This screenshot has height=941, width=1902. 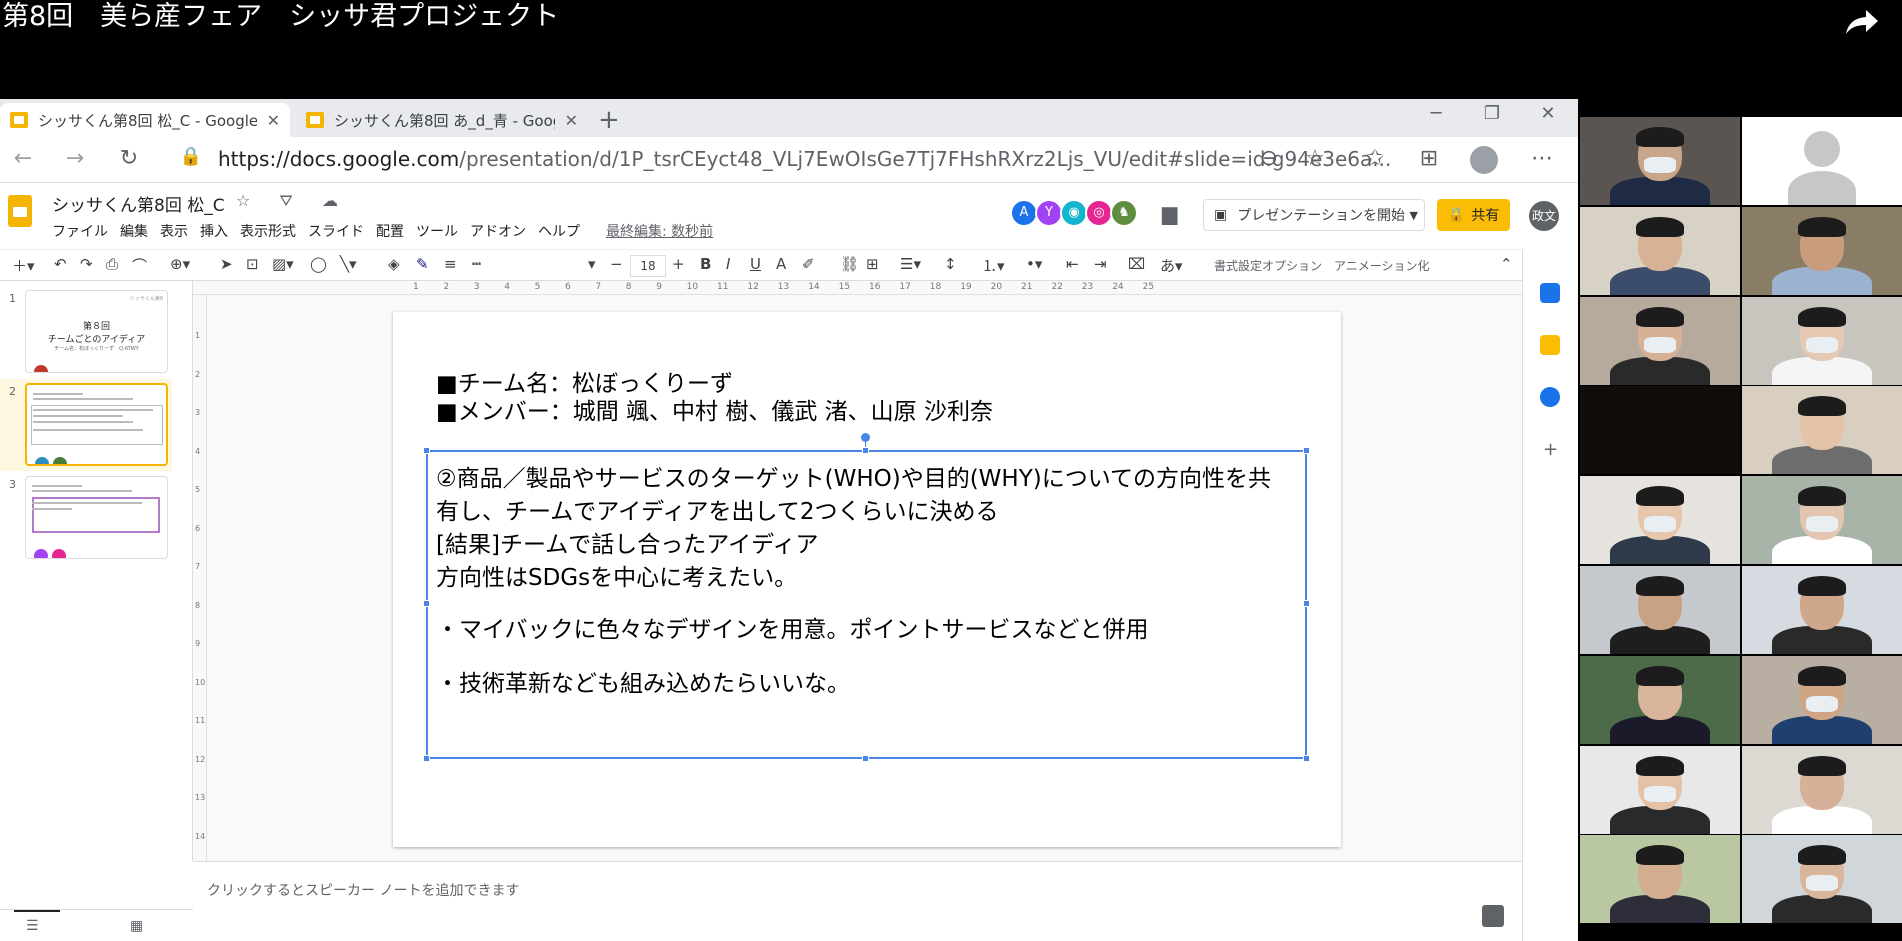 What do you see at coordinates (32, 926) in the screenshot?
I see `filmstrip-view-icon: ☰` at bounding box center [32, 926].